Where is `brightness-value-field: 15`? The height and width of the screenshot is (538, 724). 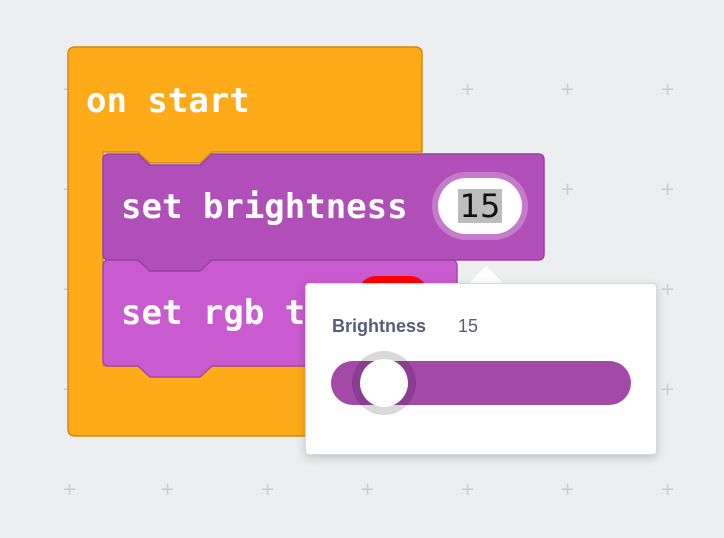
brightness-value-field: 15 is located at coordinates (480, 206).